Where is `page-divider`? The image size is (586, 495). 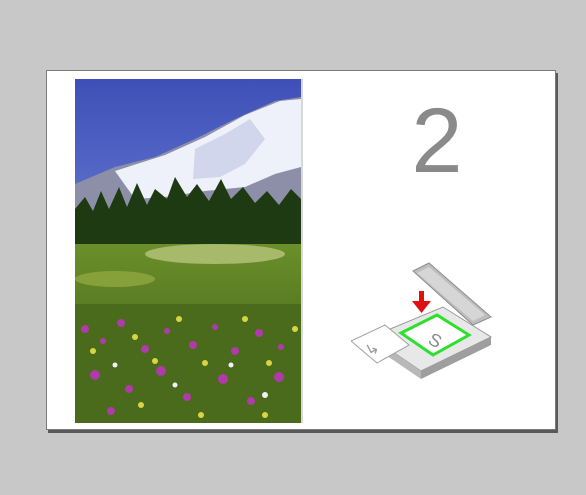 page-divider is located at coordinates (302, 251).